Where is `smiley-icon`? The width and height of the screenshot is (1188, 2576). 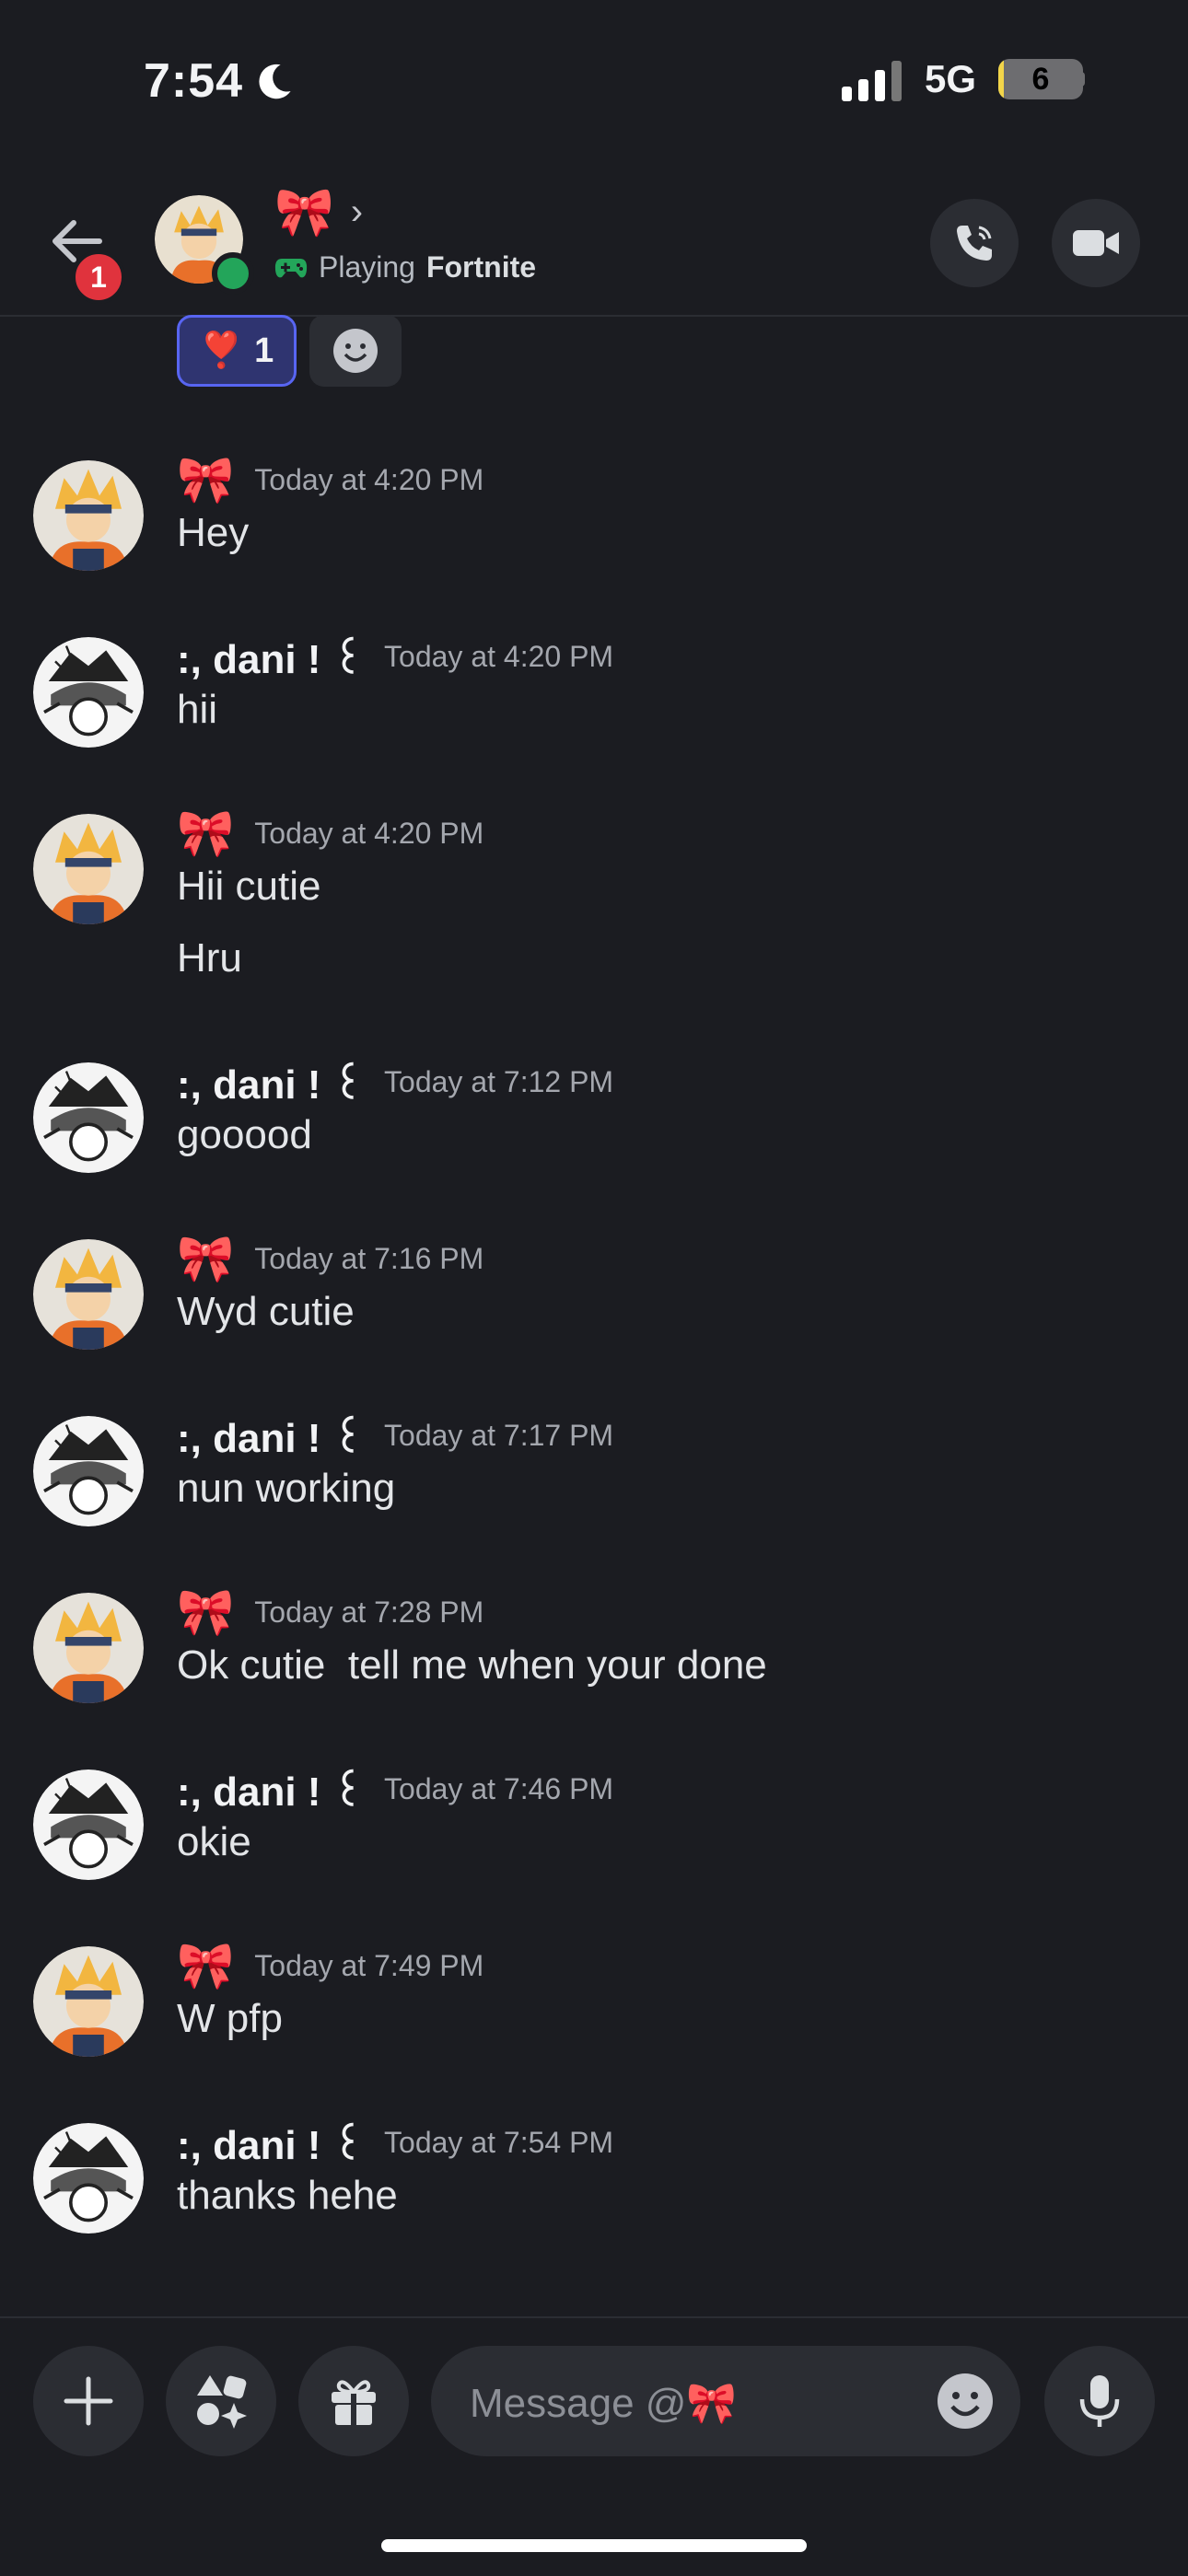 smiley-icon is located at coordinates (355, 351).